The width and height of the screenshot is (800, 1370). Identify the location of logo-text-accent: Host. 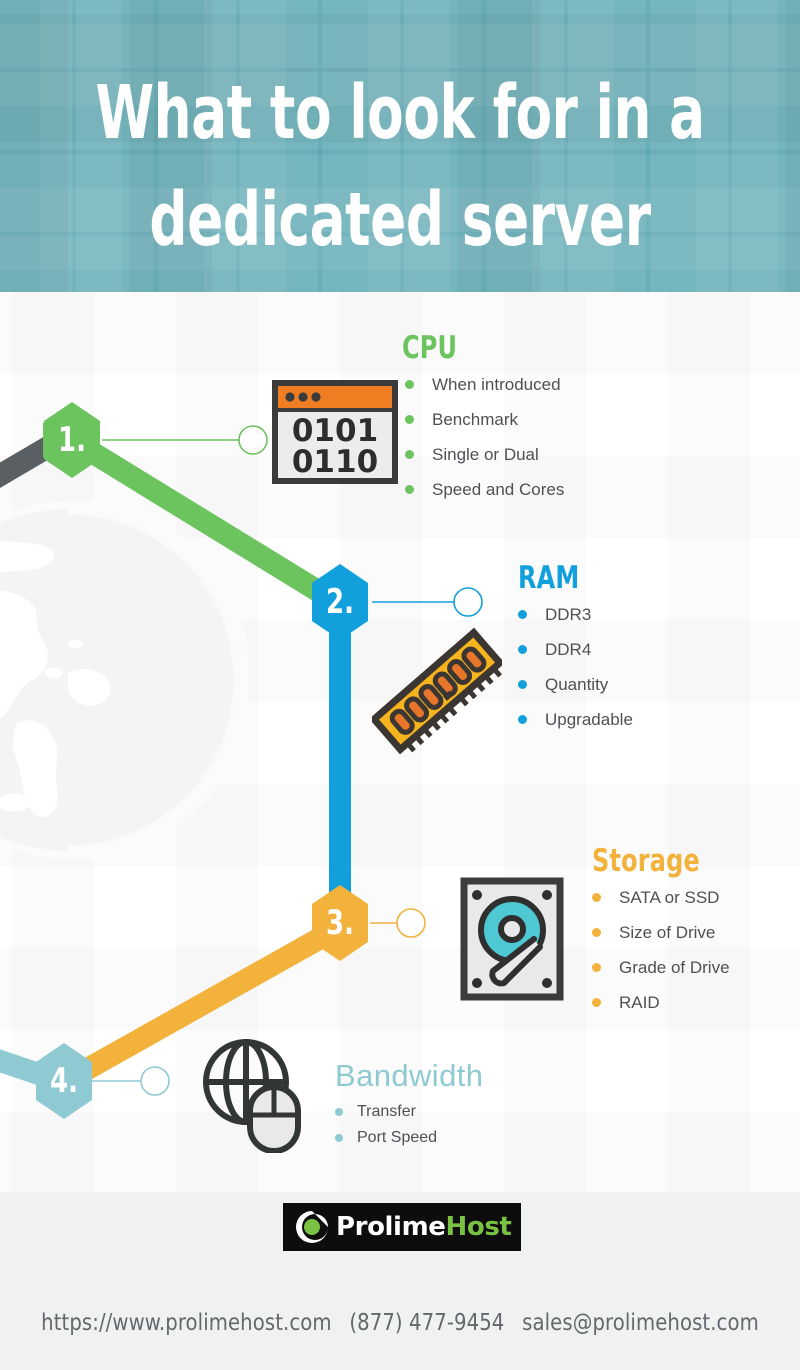
(478, 1227).